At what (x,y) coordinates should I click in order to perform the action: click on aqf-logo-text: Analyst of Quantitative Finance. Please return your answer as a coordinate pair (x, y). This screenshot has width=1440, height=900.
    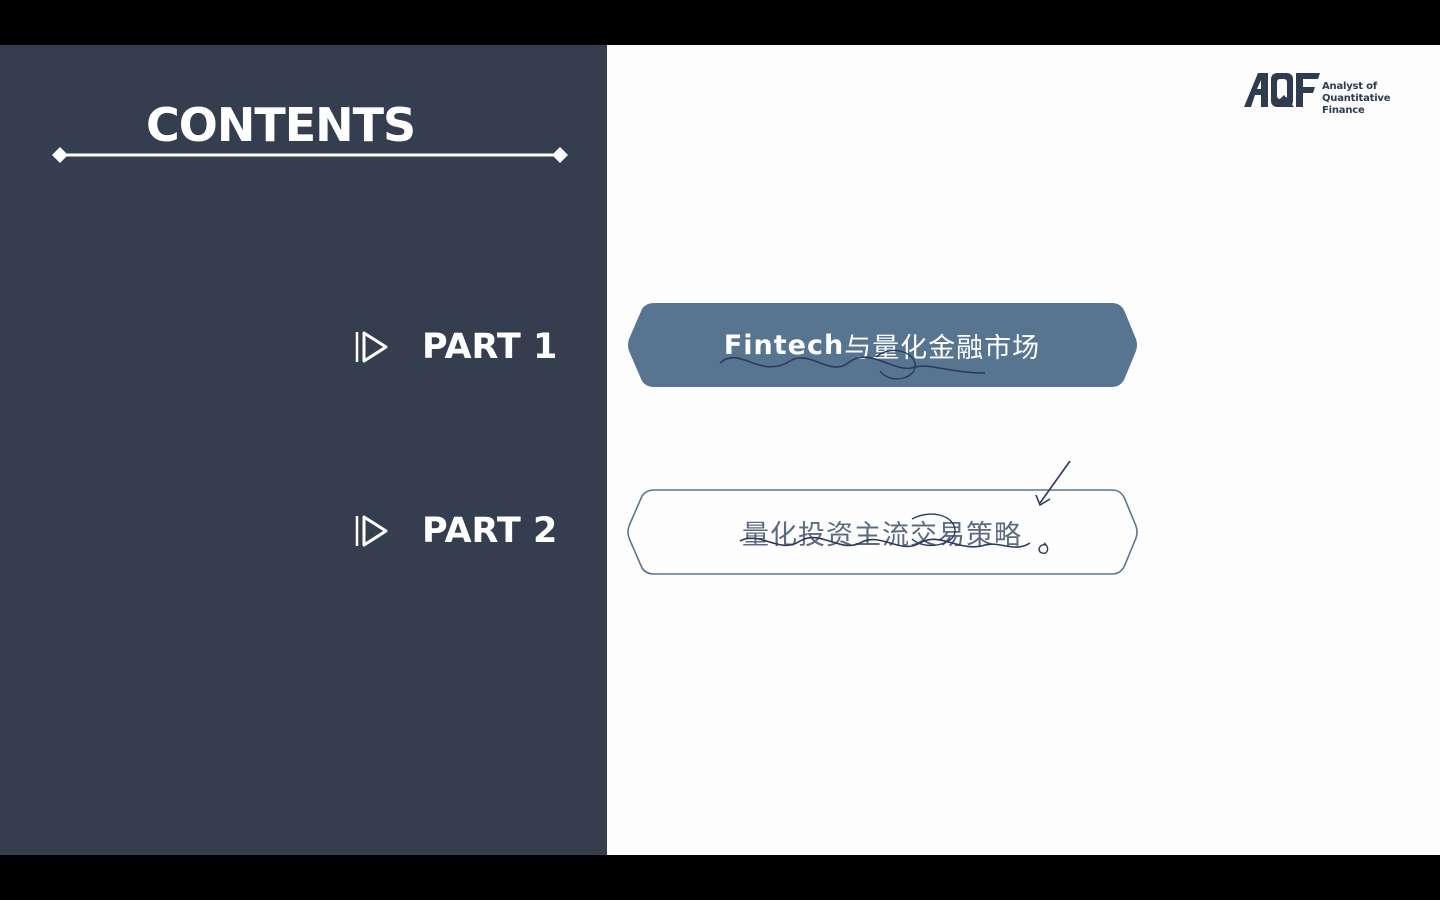
    Looking at the image, I should click on (1373, 99).